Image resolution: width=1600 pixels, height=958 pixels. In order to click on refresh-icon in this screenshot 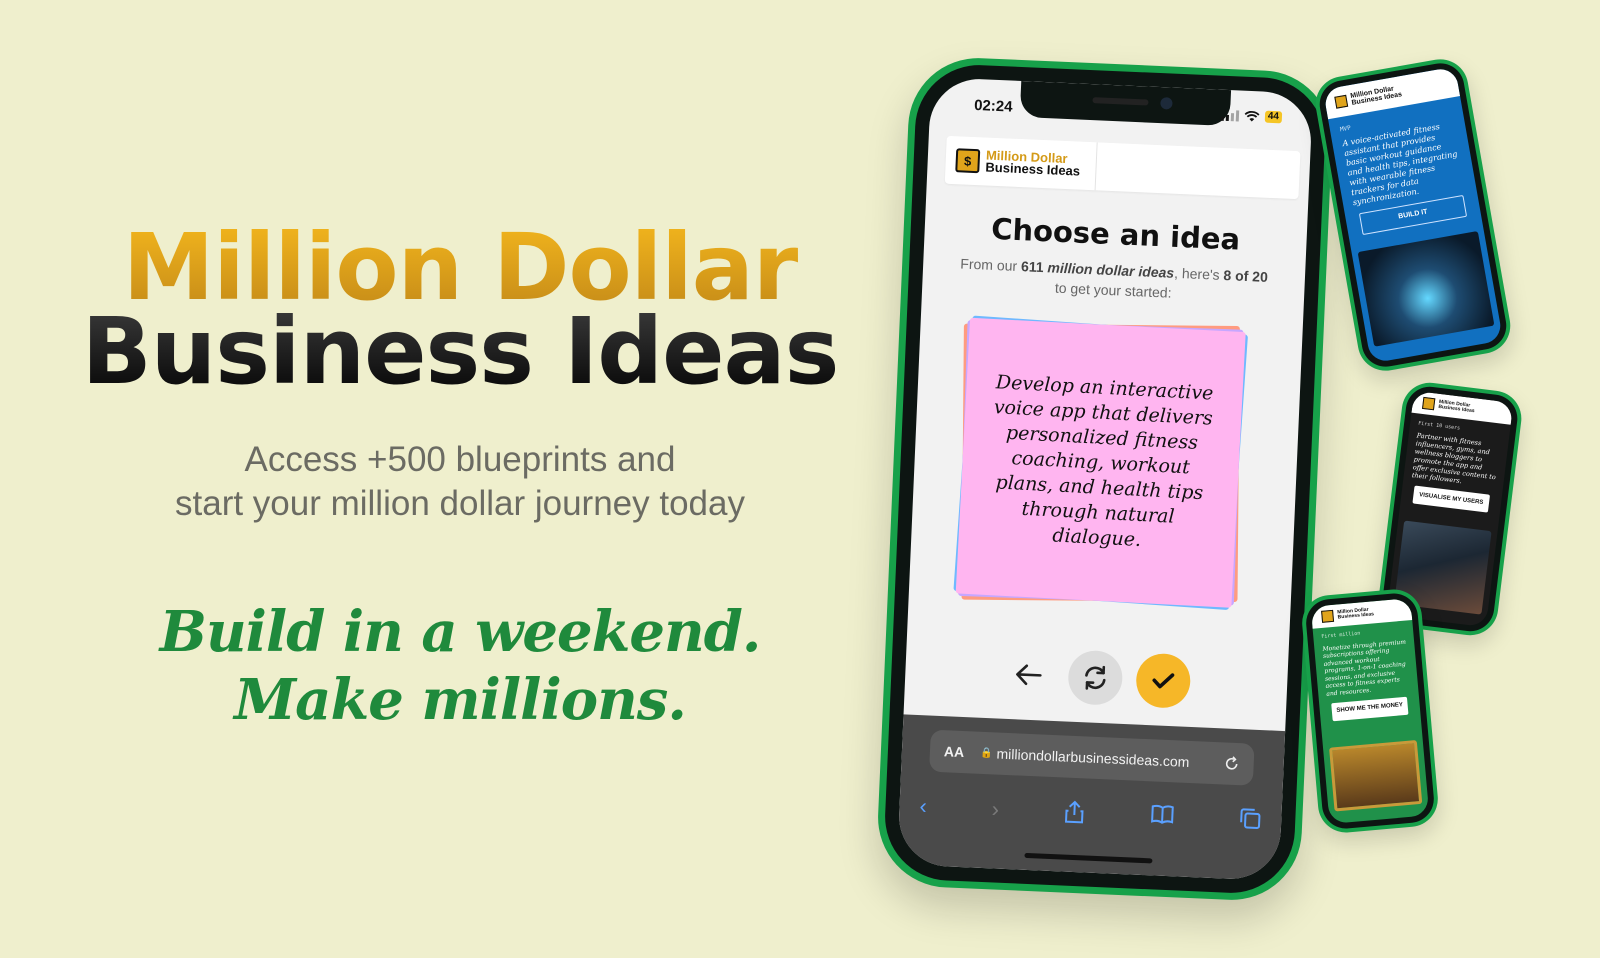, I will do `click(1095, 677)`.